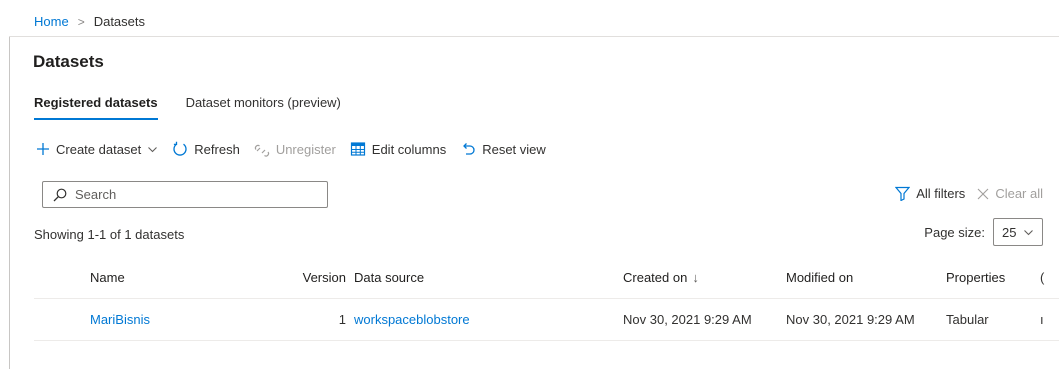  What do you see at coordinates (261, 150) in the screenshot?
I see `unlink-icon` at bounding box center [261, 150].